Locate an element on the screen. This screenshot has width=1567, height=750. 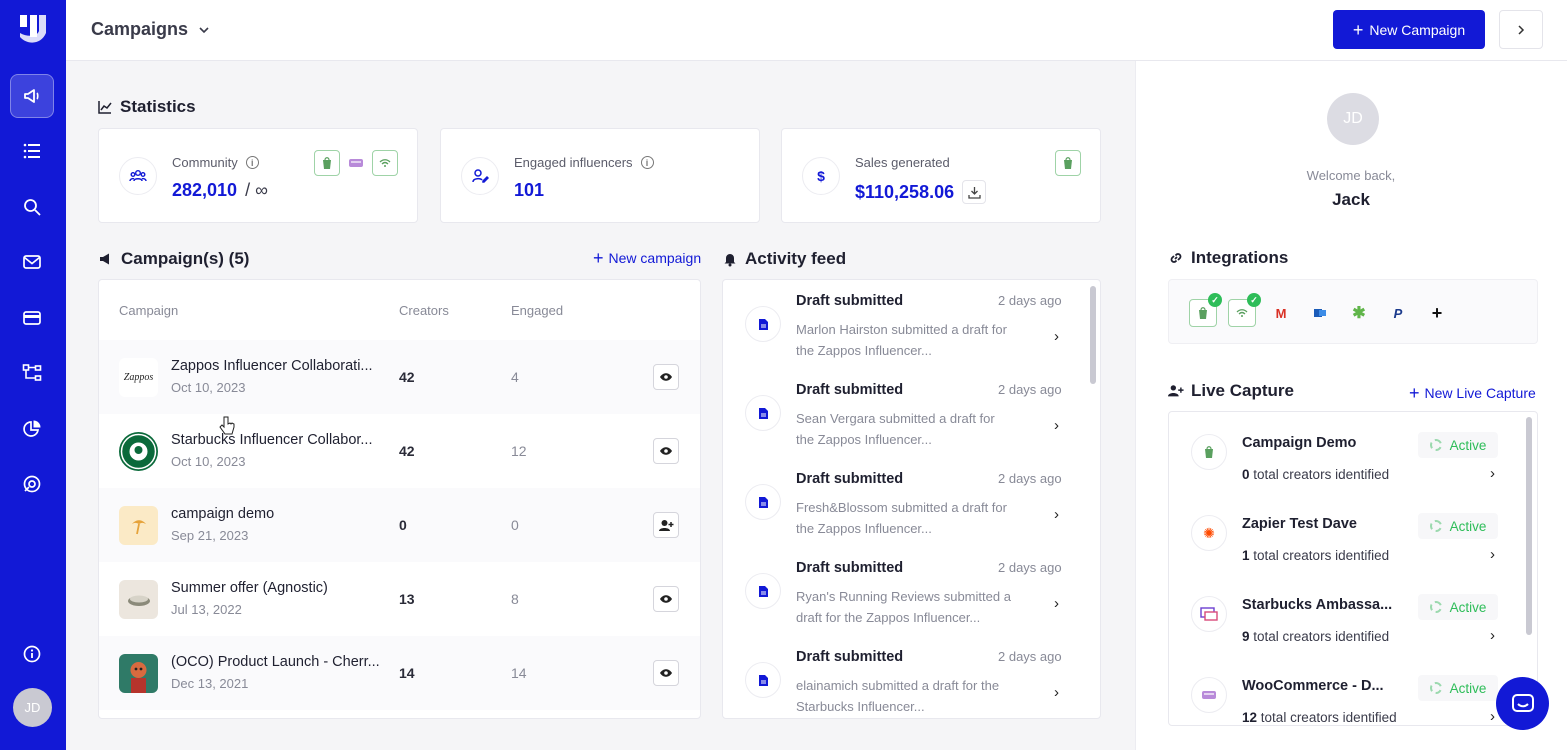
statistics-title: Statistics is located at coordinates (158, 106).